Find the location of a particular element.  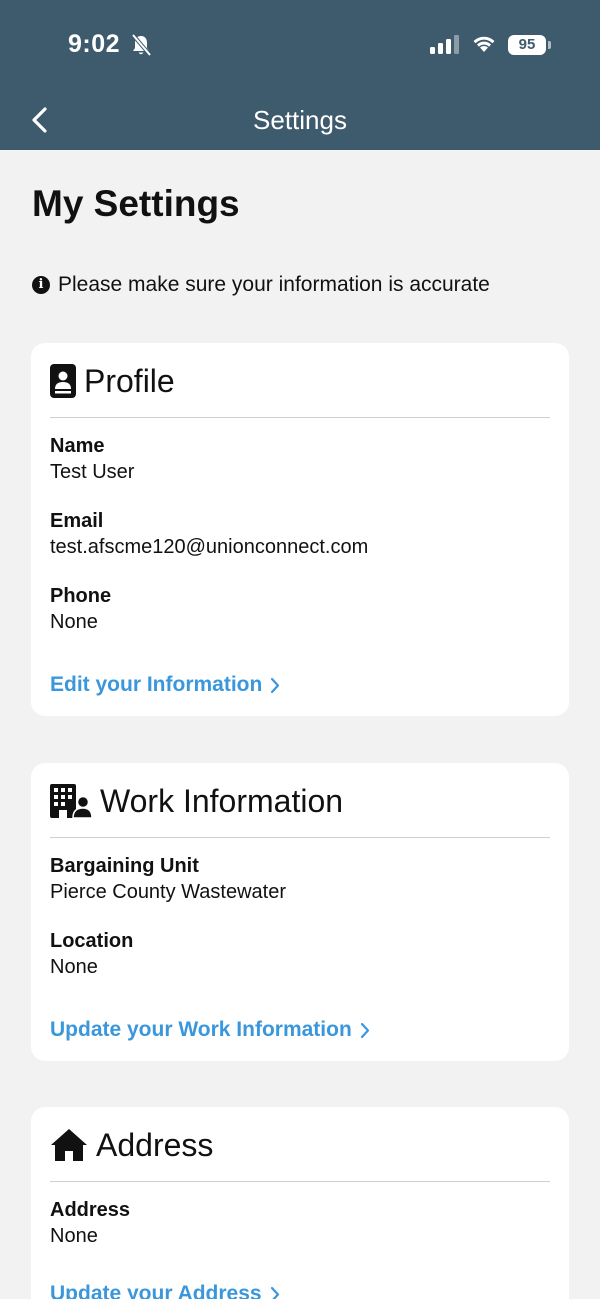

field-label: Email is located at coordinates (77, 521).